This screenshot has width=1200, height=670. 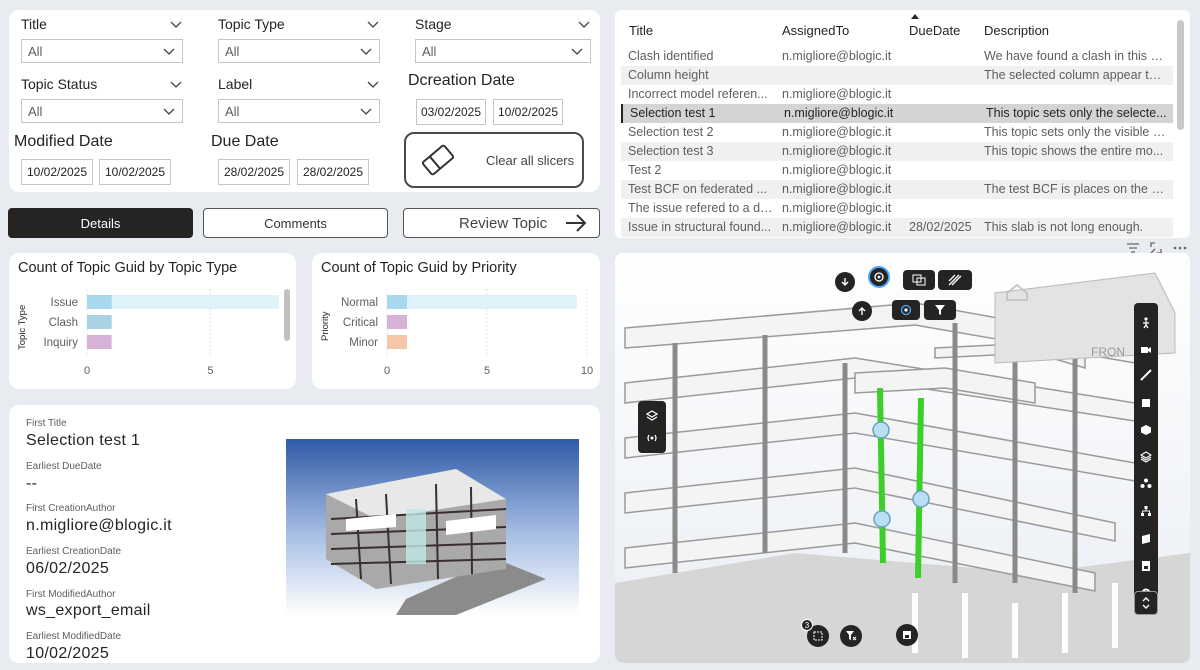 I want to click on section-box-button, so click(x=919, y=280).